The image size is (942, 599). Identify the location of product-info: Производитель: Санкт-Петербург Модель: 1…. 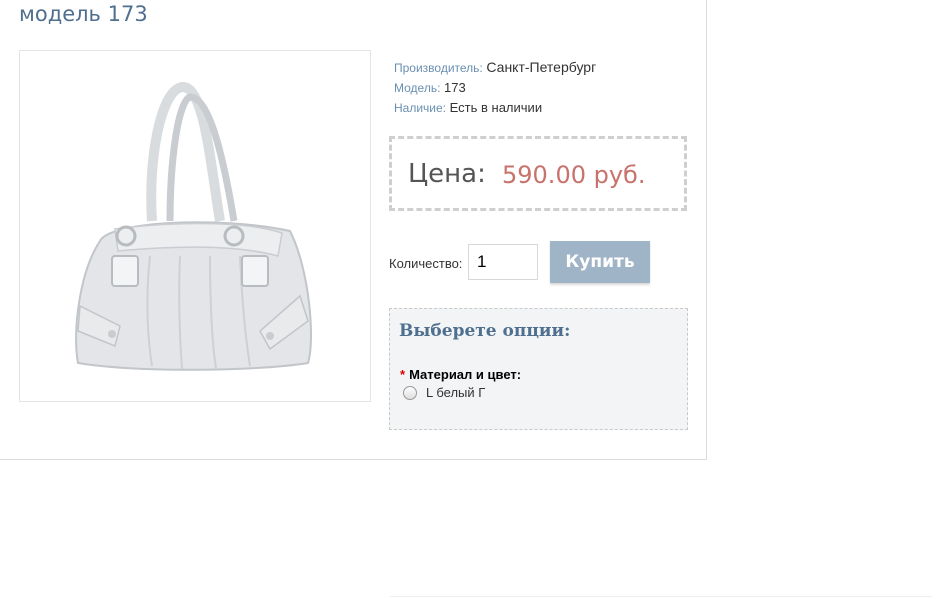
(495, 87).